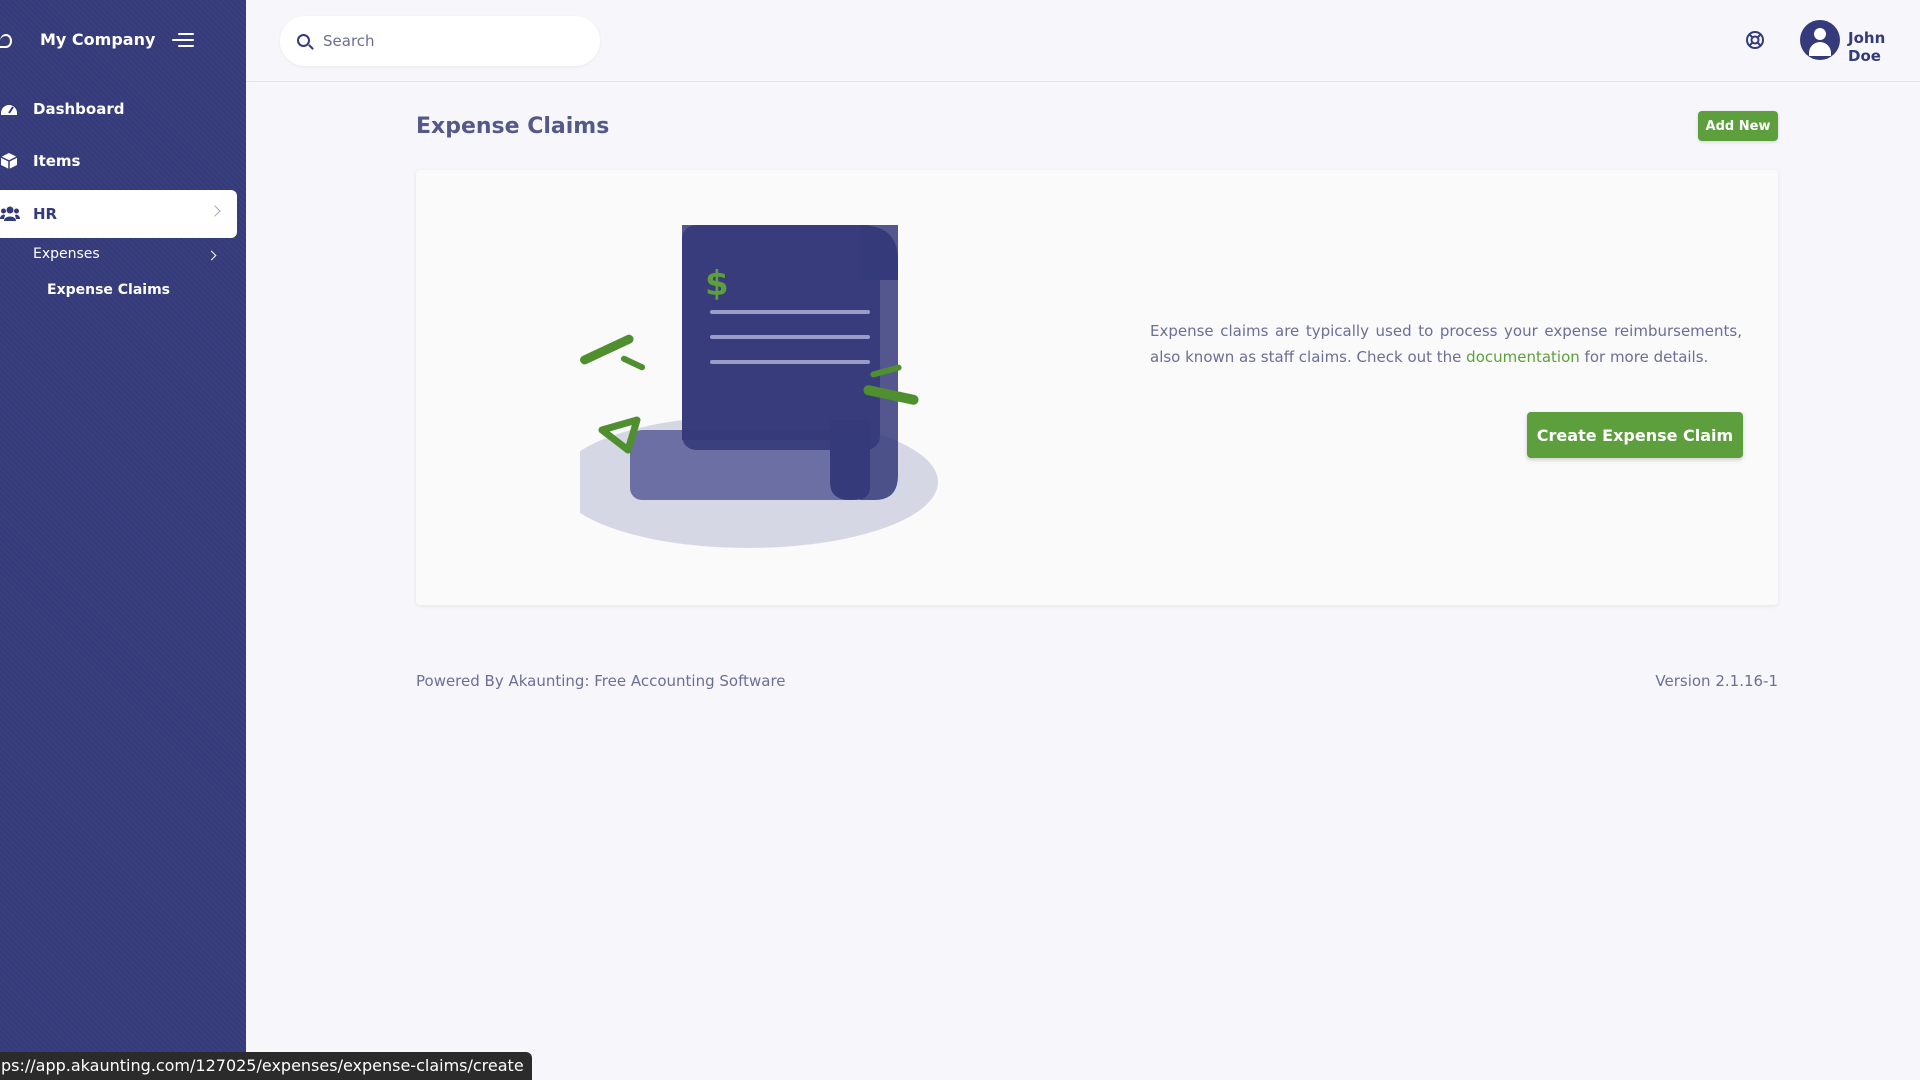 The height and width of the screenshot is (1080, 1920). What do you see at coordinates (45, 214) in the screenshot?
I see `sidebar-item-label: HR` at bounding box center [45, 214].